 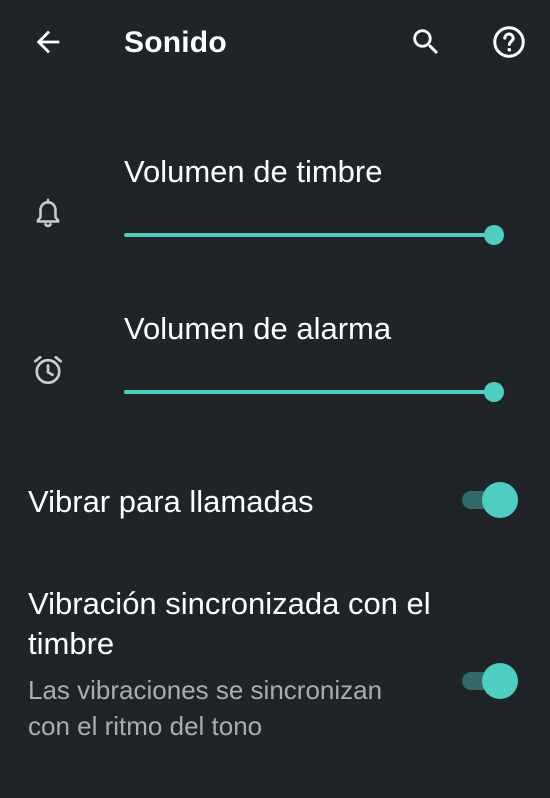 I want to click on vibrate-calls-switch, so click(x=489, y=500).